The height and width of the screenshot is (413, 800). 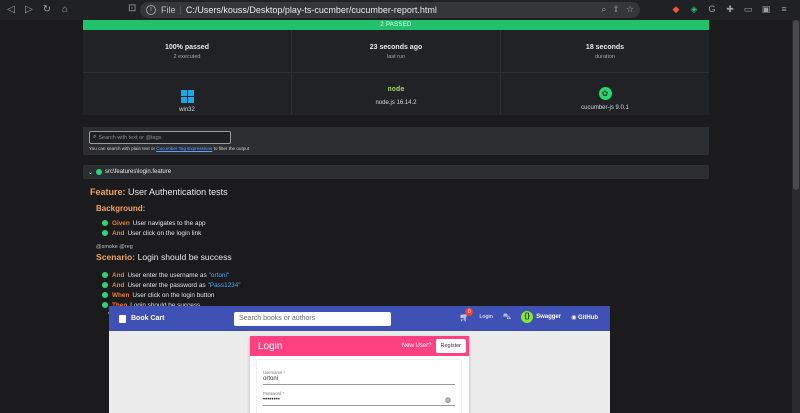 What do you see at coordinates (11, 10) in the screenshot?
I see `back-icon: ◁` at bounding box center [11, 10].